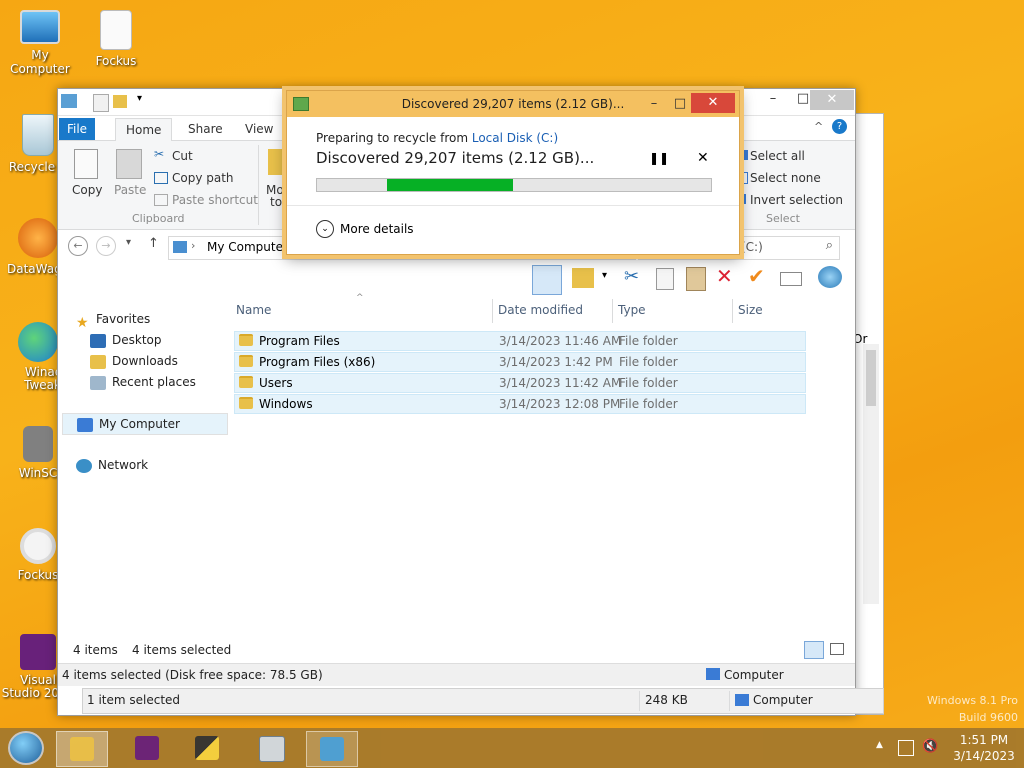  I want to click on table-row: Users 3/14/2023 11:42 AM File folder, so click(520, 383).